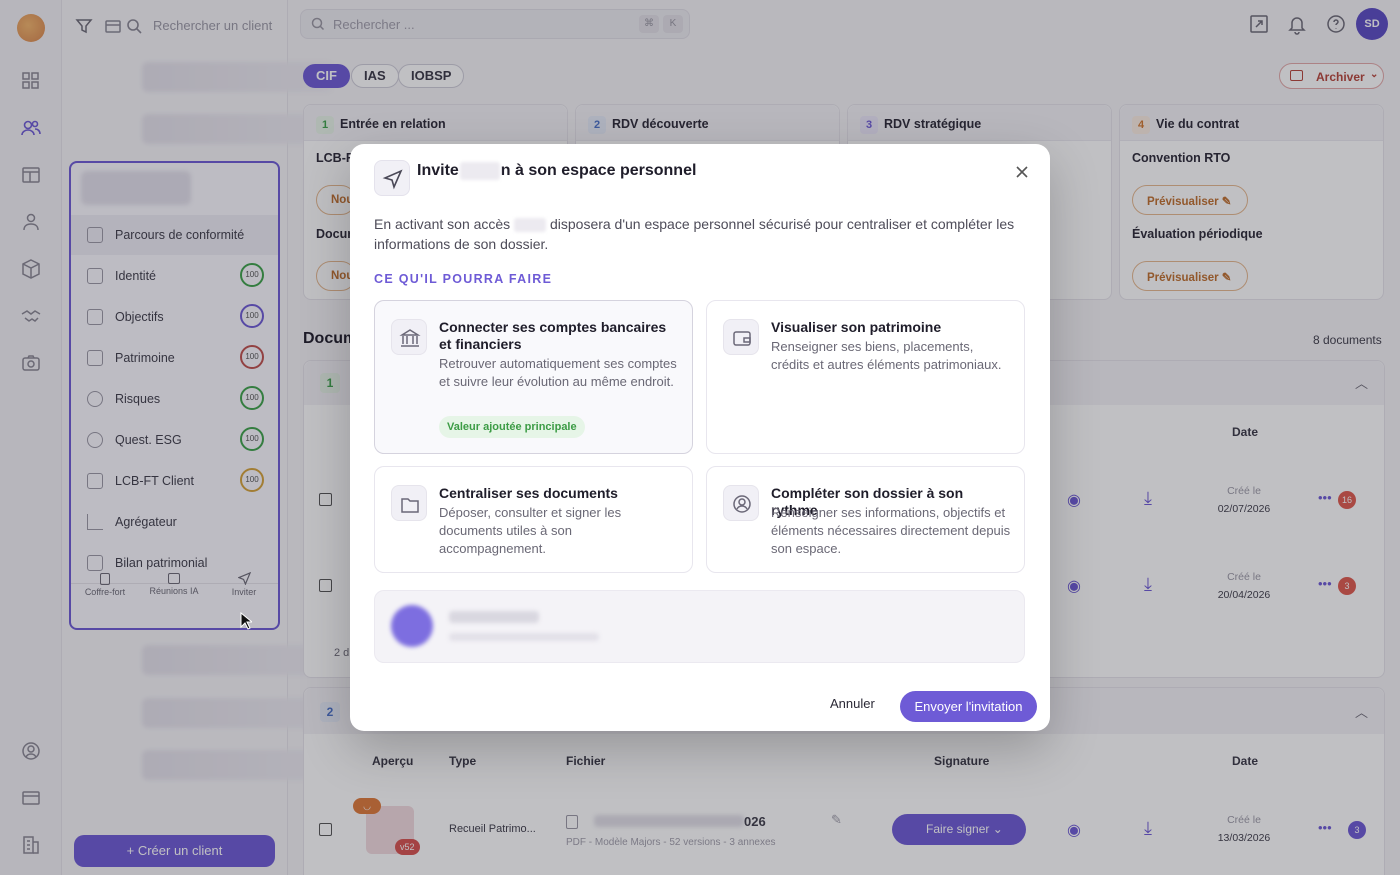  Describe the element at coordinates (968, 706) in the screenshot. I see `send-invitation-button: Envoyer l'invitation` at that location.